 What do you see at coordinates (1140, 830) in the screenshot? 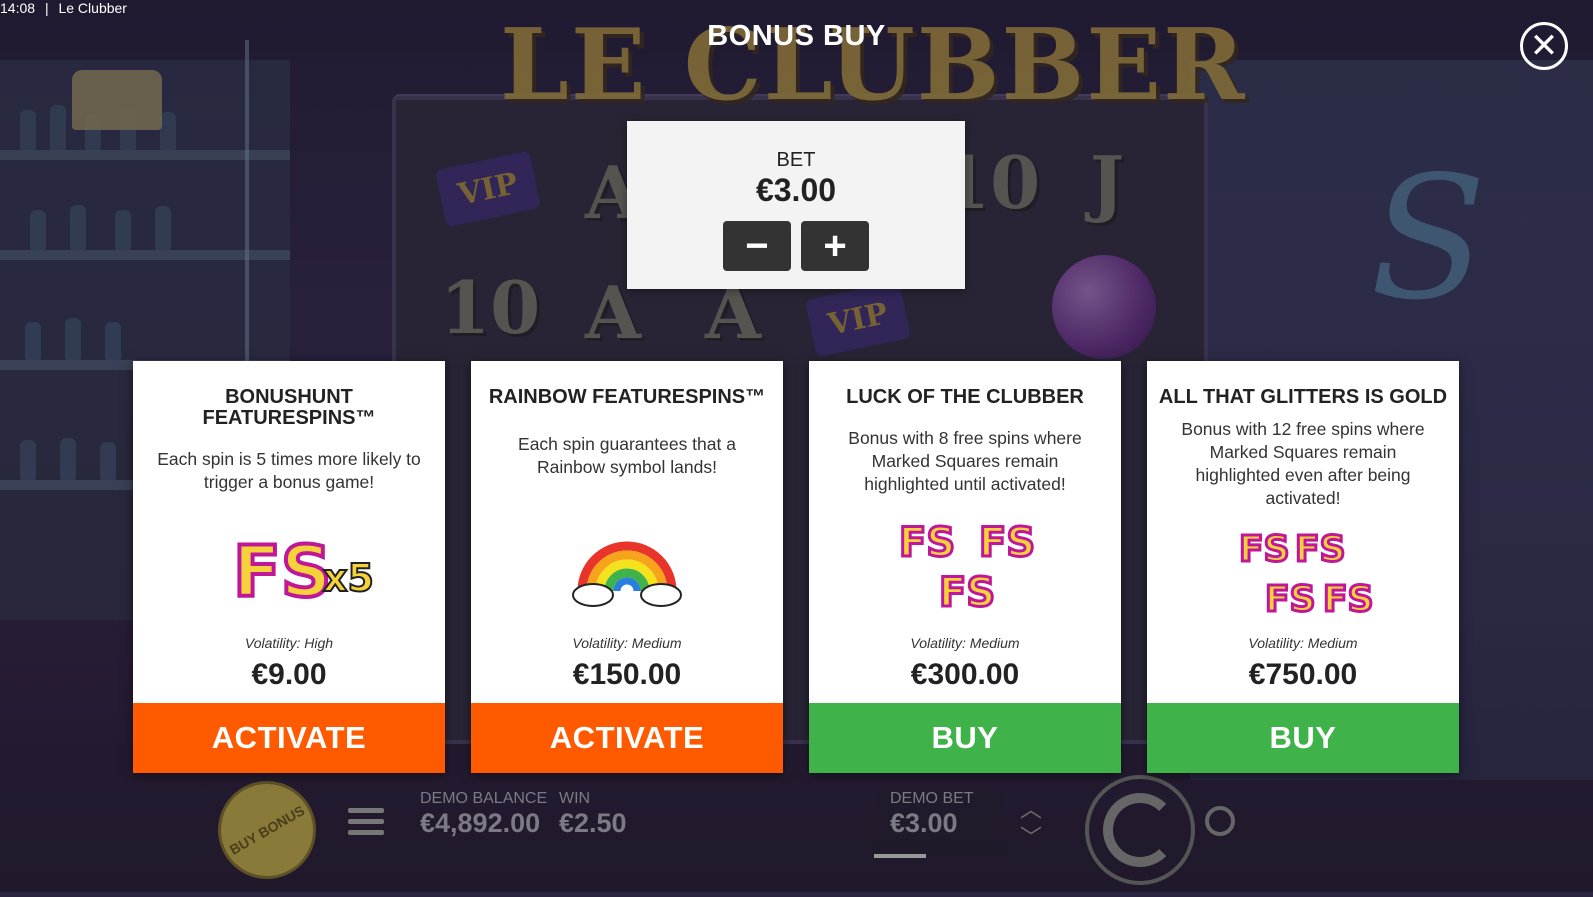
I see `spin-icon` at bounding box center [1140, 830].